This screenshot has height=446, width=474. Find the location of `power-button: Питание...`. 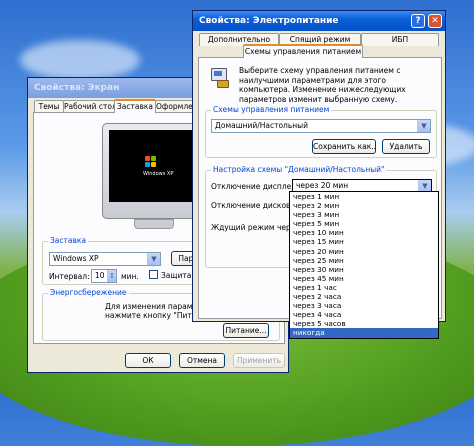

power-button: Питание... is located at coordinates (246, 330).